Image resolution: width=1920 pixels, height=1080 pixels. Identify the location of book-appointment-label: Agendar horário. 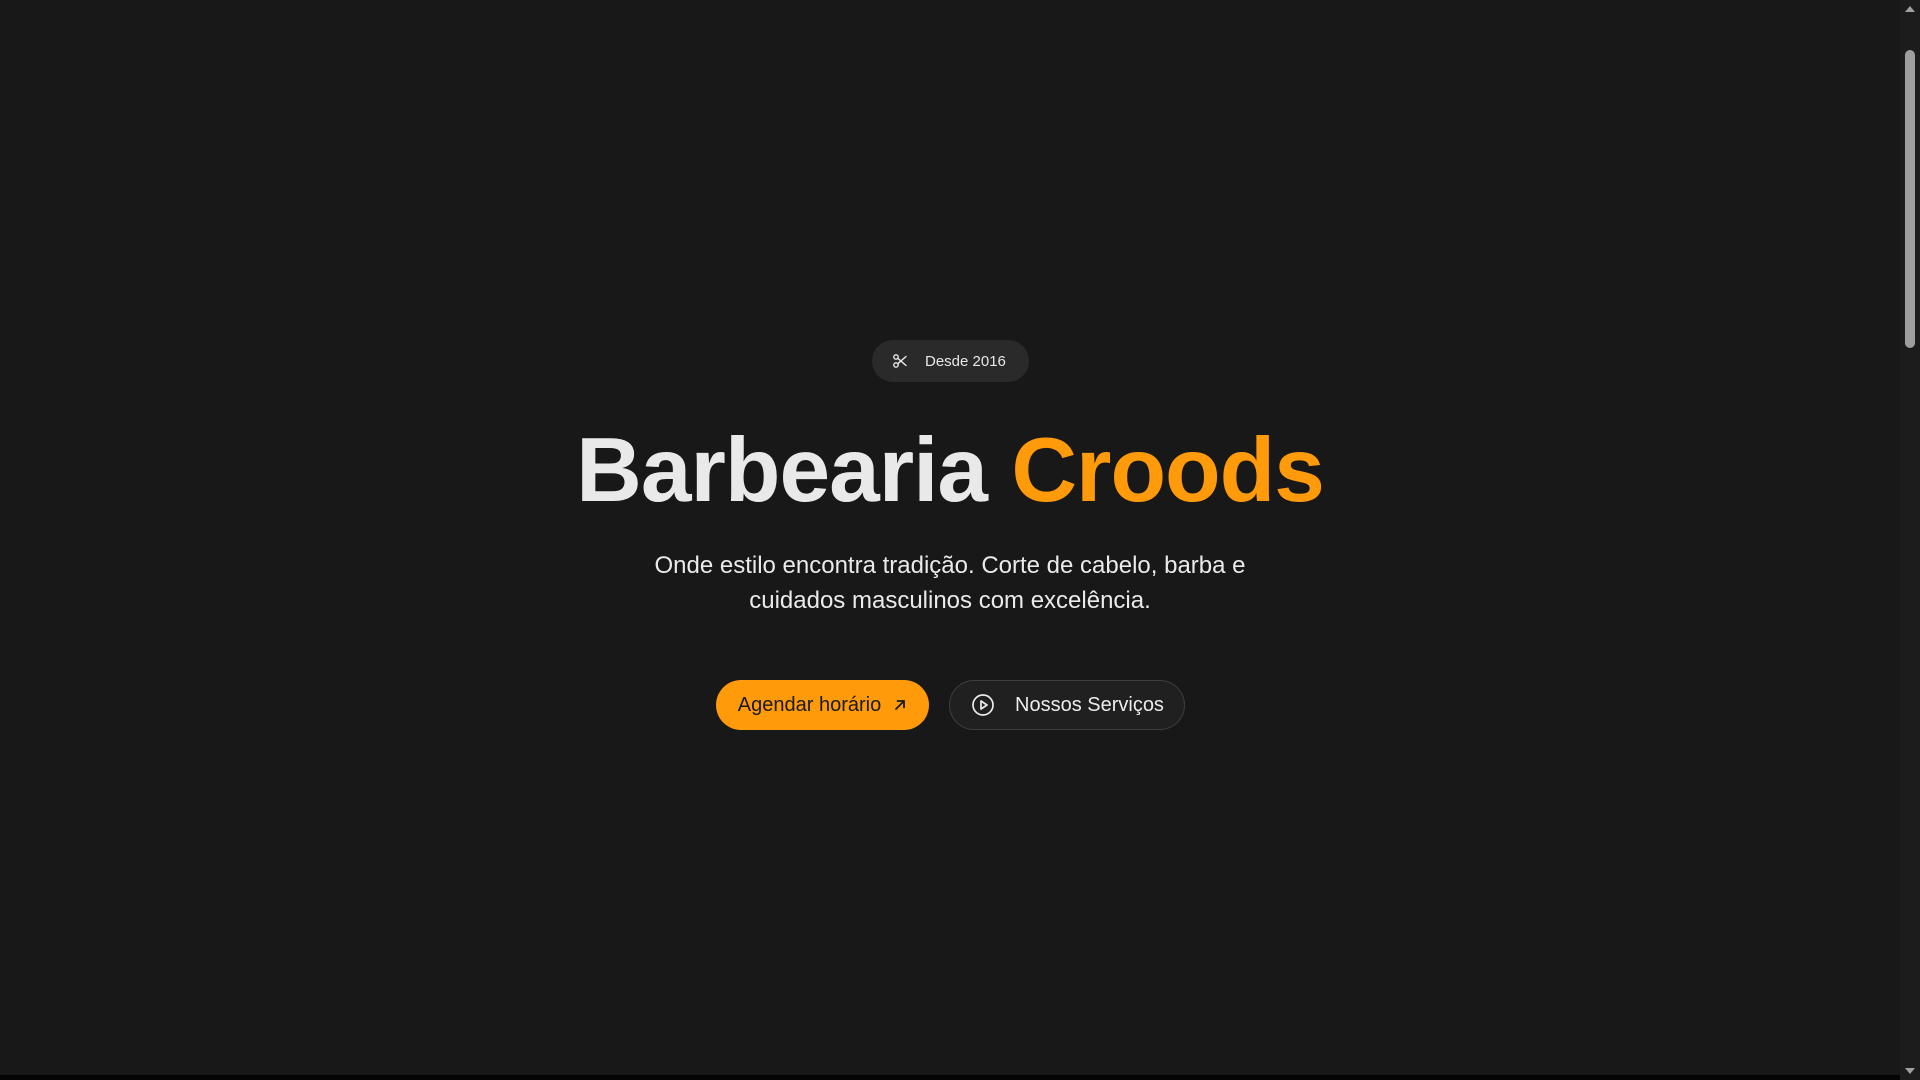
(809, 704).